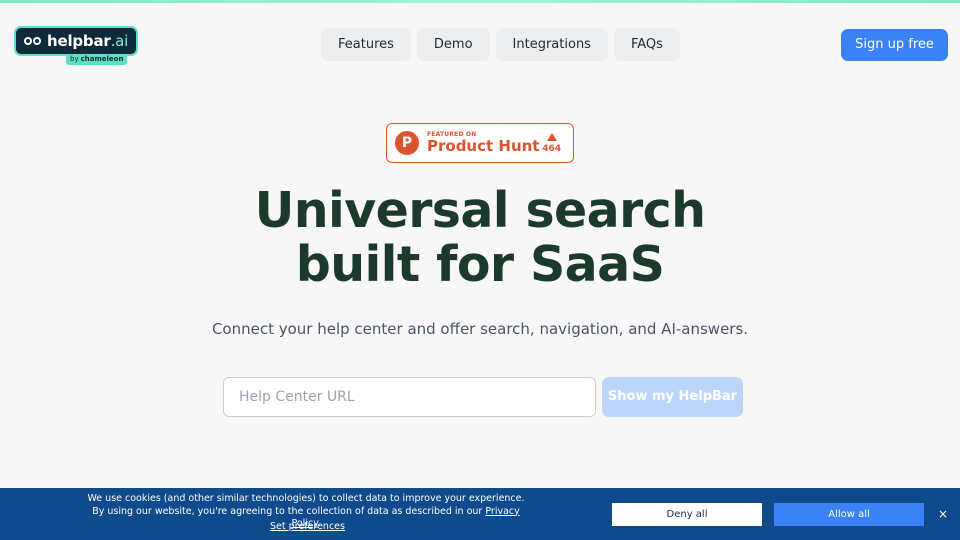  What do you see at coordinates (409, 397) in the screenshot?
I see `help-center-url-input` at bounding box center [409, 397].